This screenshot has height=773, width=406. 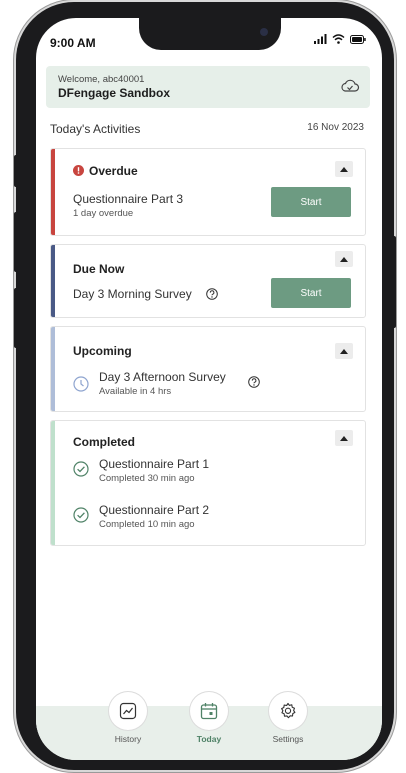 I want to click on upcoming-status-bar, so click(x=53, y=369).